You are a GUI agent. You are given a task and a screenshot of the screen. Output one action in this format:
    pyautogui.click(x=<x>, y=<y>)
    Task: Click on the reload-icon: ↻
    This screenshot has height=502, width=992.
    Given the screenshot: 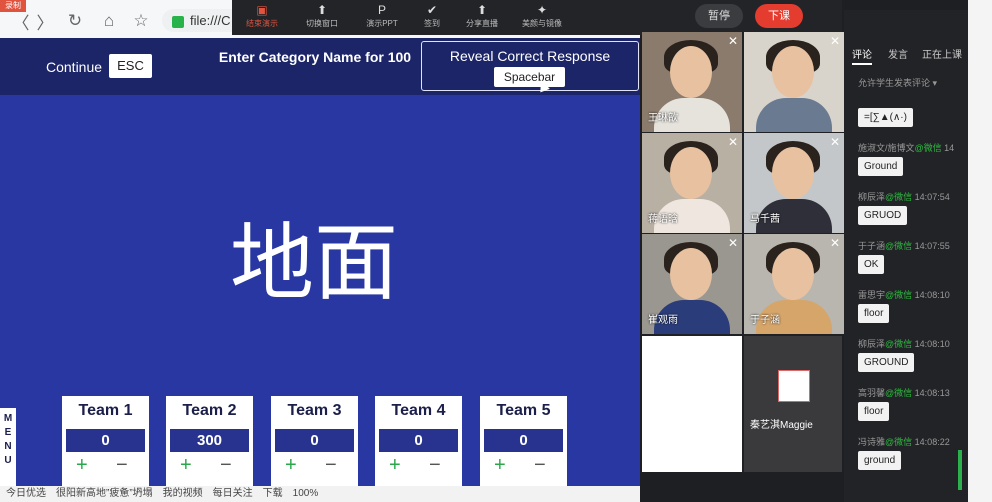 What is the action you would take?
    pyautogui.click(x=75, y=21)
    